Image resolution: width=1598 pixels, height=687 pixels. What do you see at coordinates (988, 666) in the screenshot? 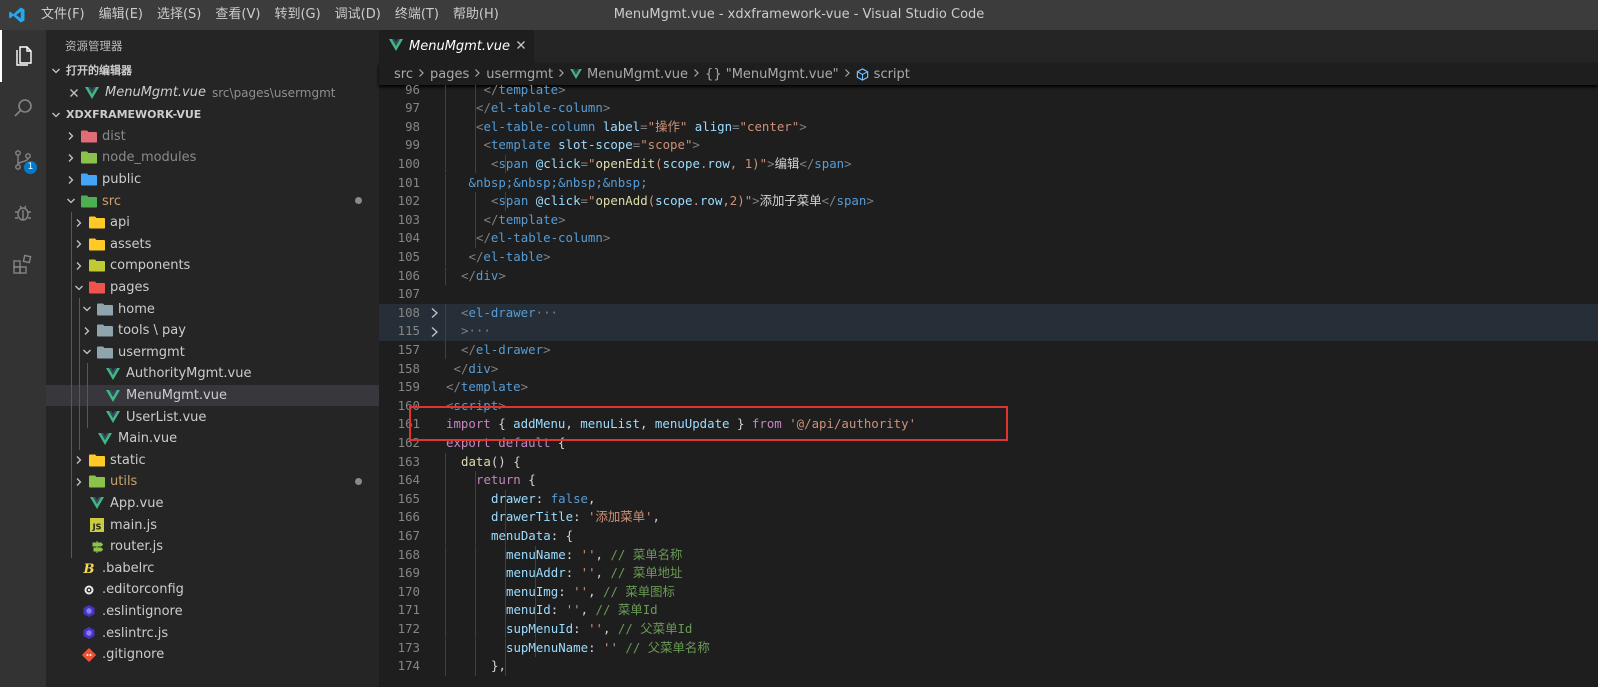
I see `code-line: 174},` at bounding box center [988, 666].